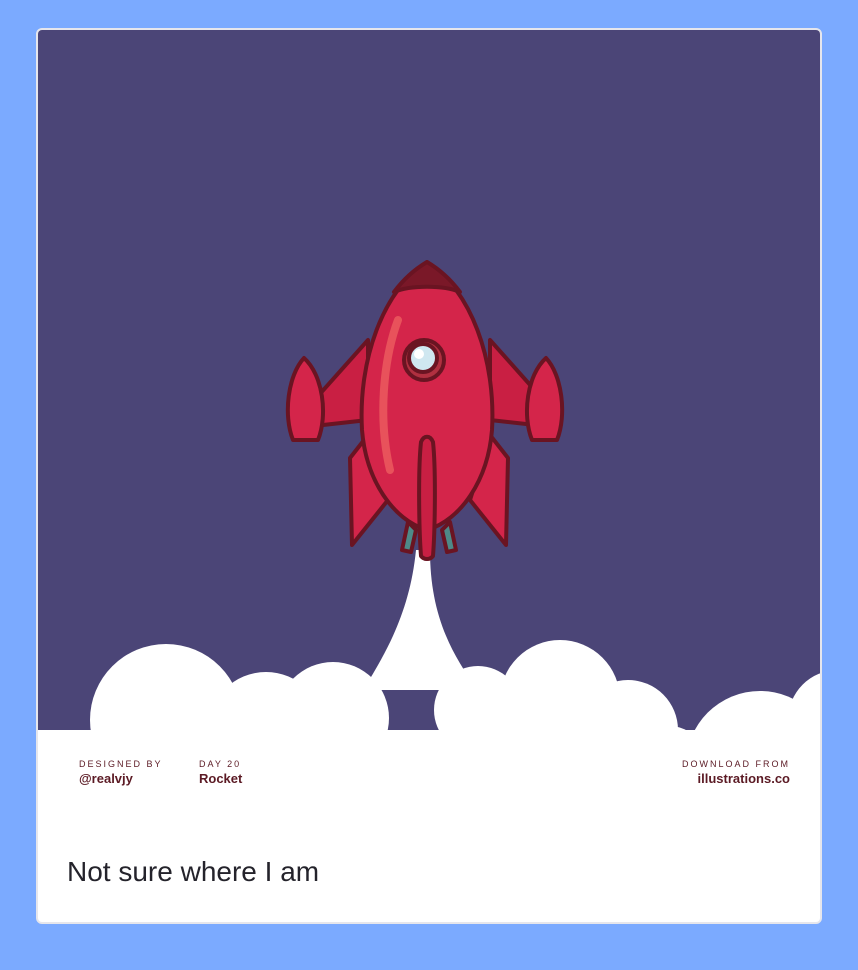 Image resolution: width=858 pixels, height=970 pixels. I want to click on exhaust-plume, so click(420, 620).